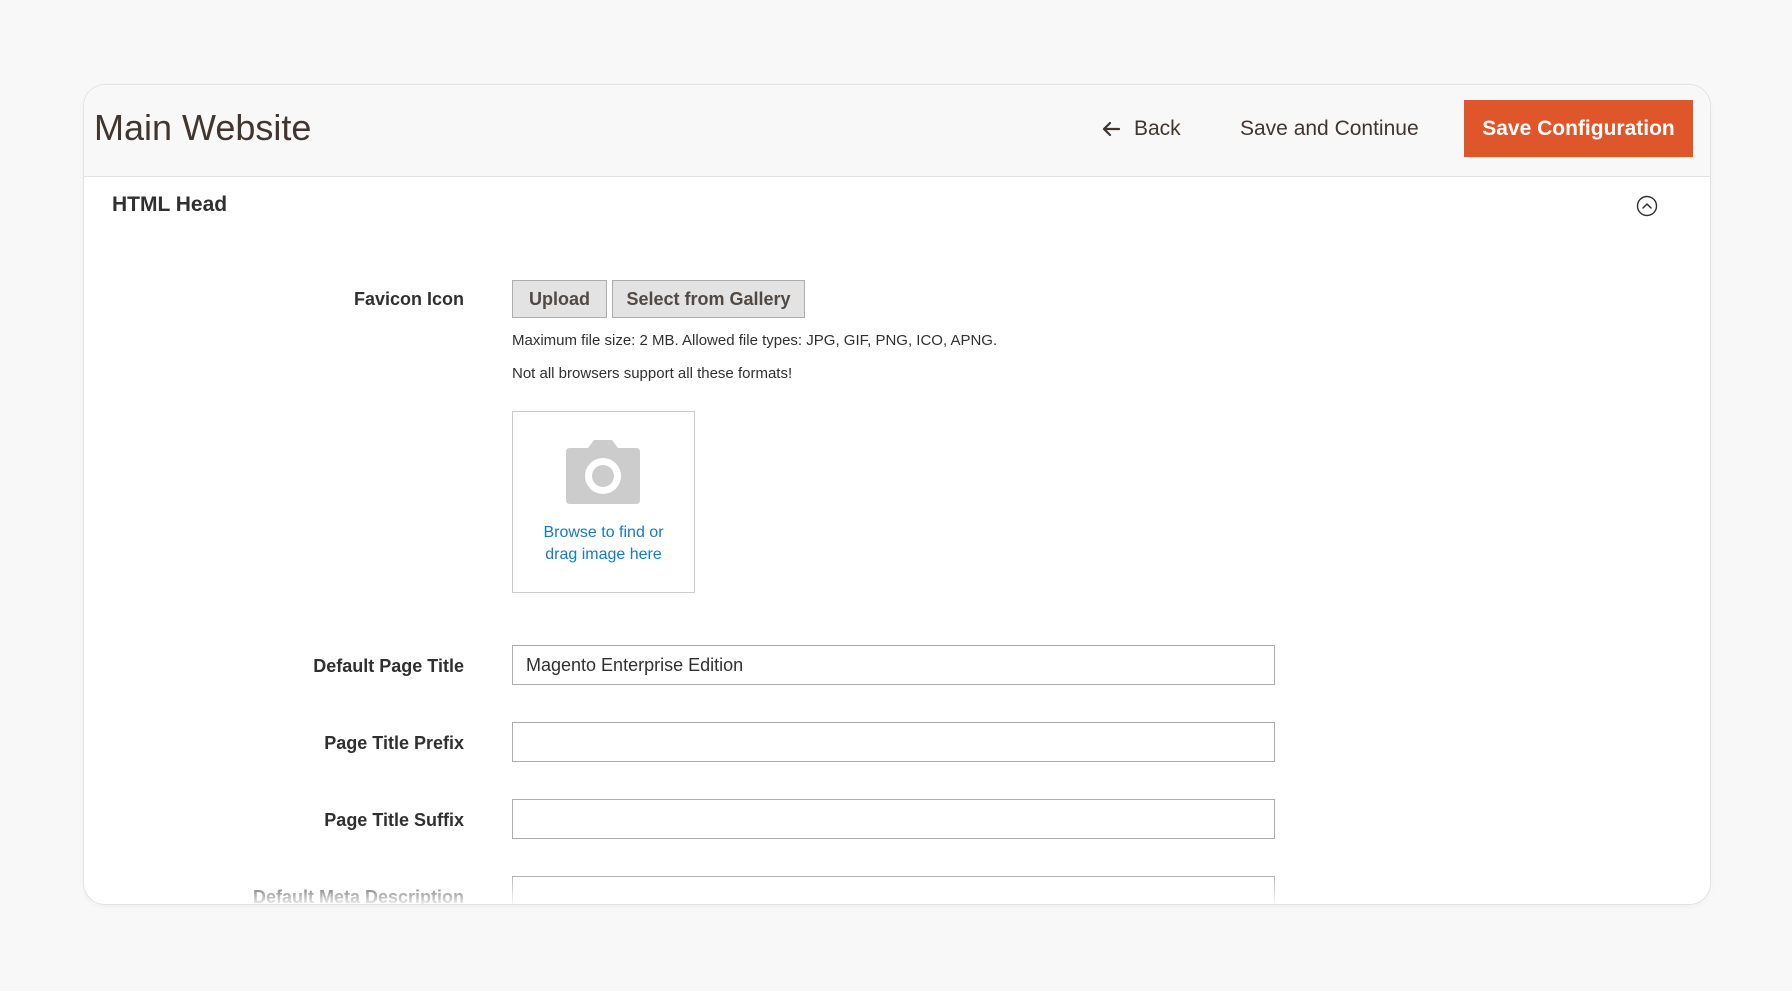  Describe the element at coordinates (388, 666) in the screenshot. I see `default-page-title-label: Default Page Title` at that location.